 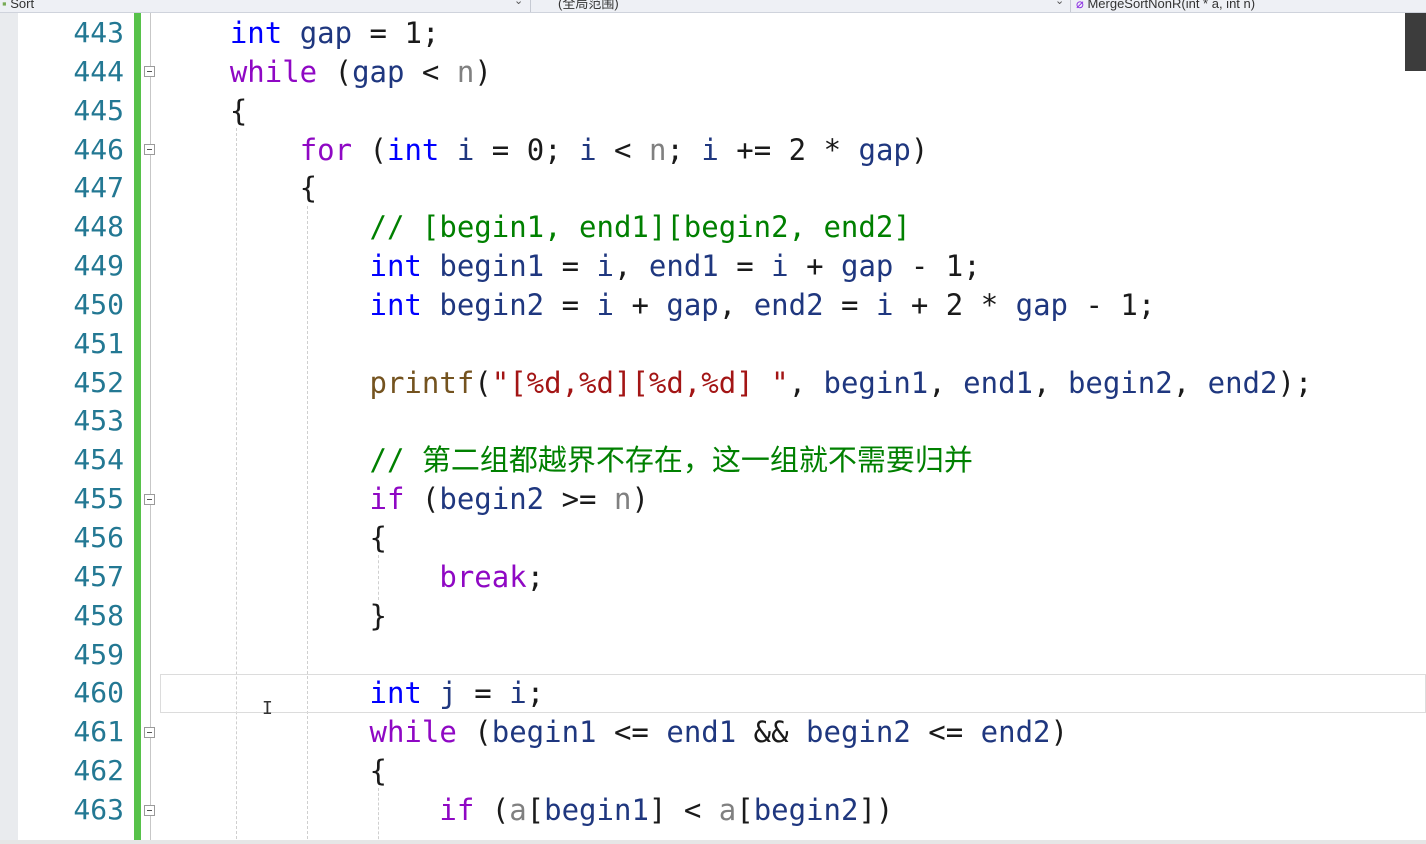 What do you see at coordinates (793, 499) in the screenshot?
I see `code-line: if (begin2 >= n)` at bounding box center [793, 499].